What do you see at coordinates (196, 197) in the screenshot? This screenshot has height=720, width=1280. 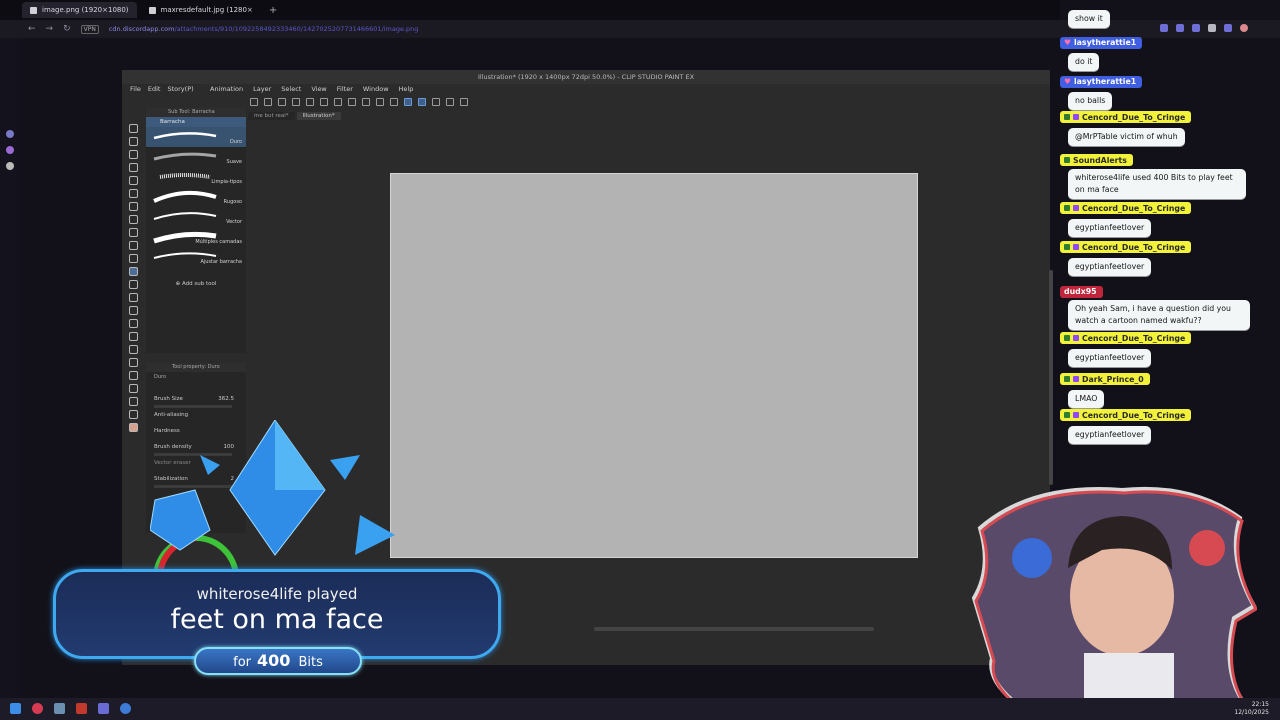 I see `brush-rugoso: Rugoso` at bounding box center [196, 197].